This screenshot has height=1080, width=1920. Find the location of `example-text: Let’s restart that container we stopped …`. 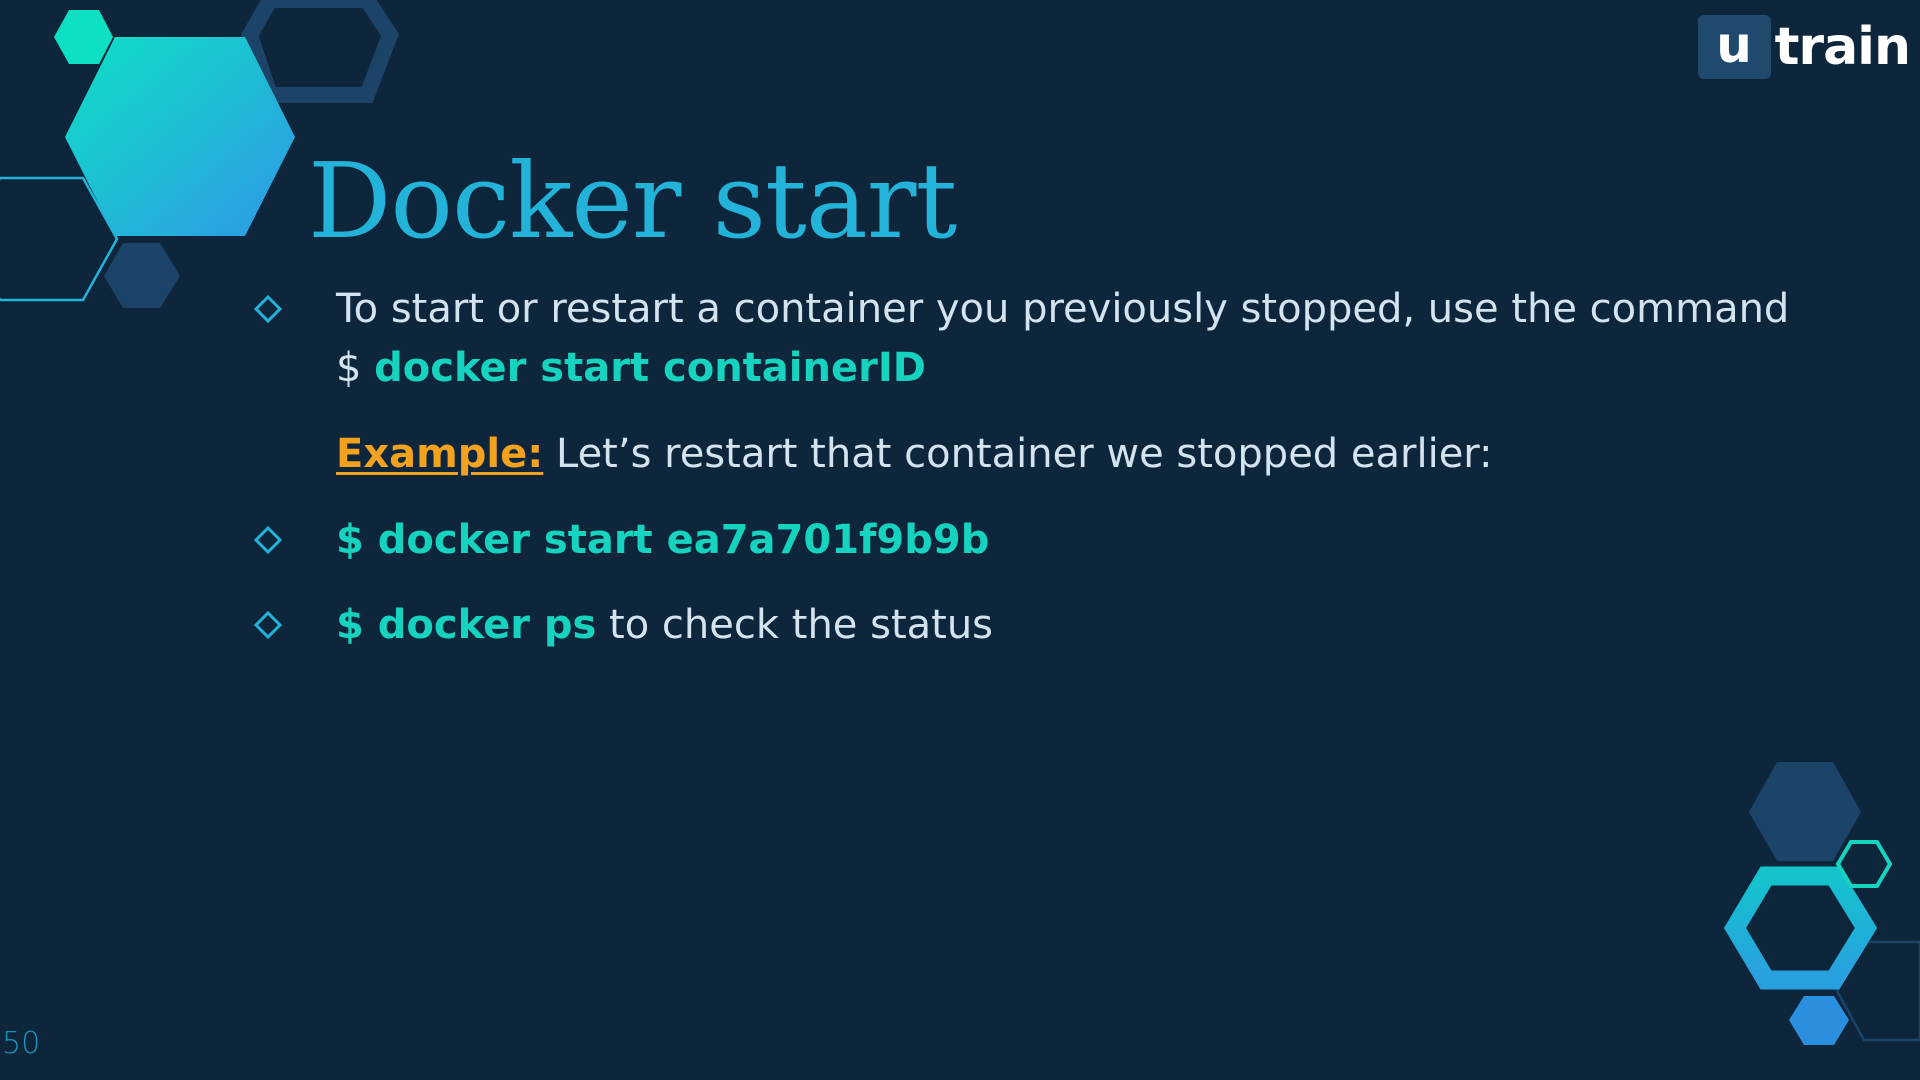

example-text: Let’s restart that container we stopped … is located at coordinates (1018, 454).